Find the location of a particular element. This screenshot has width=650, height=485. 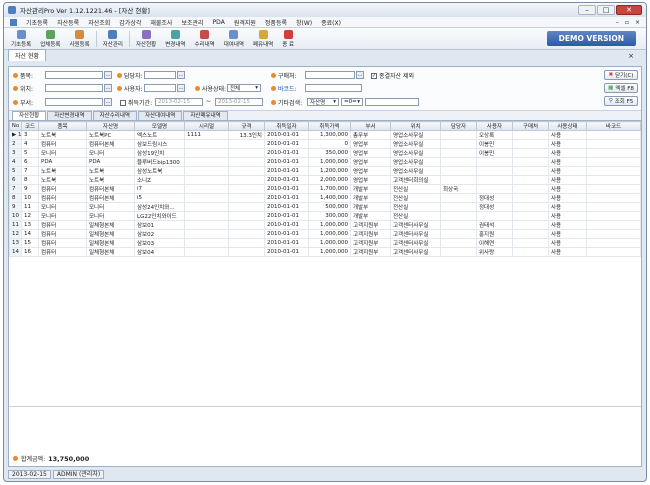

column-header: 담당자 is located at coordinates (458, 126).